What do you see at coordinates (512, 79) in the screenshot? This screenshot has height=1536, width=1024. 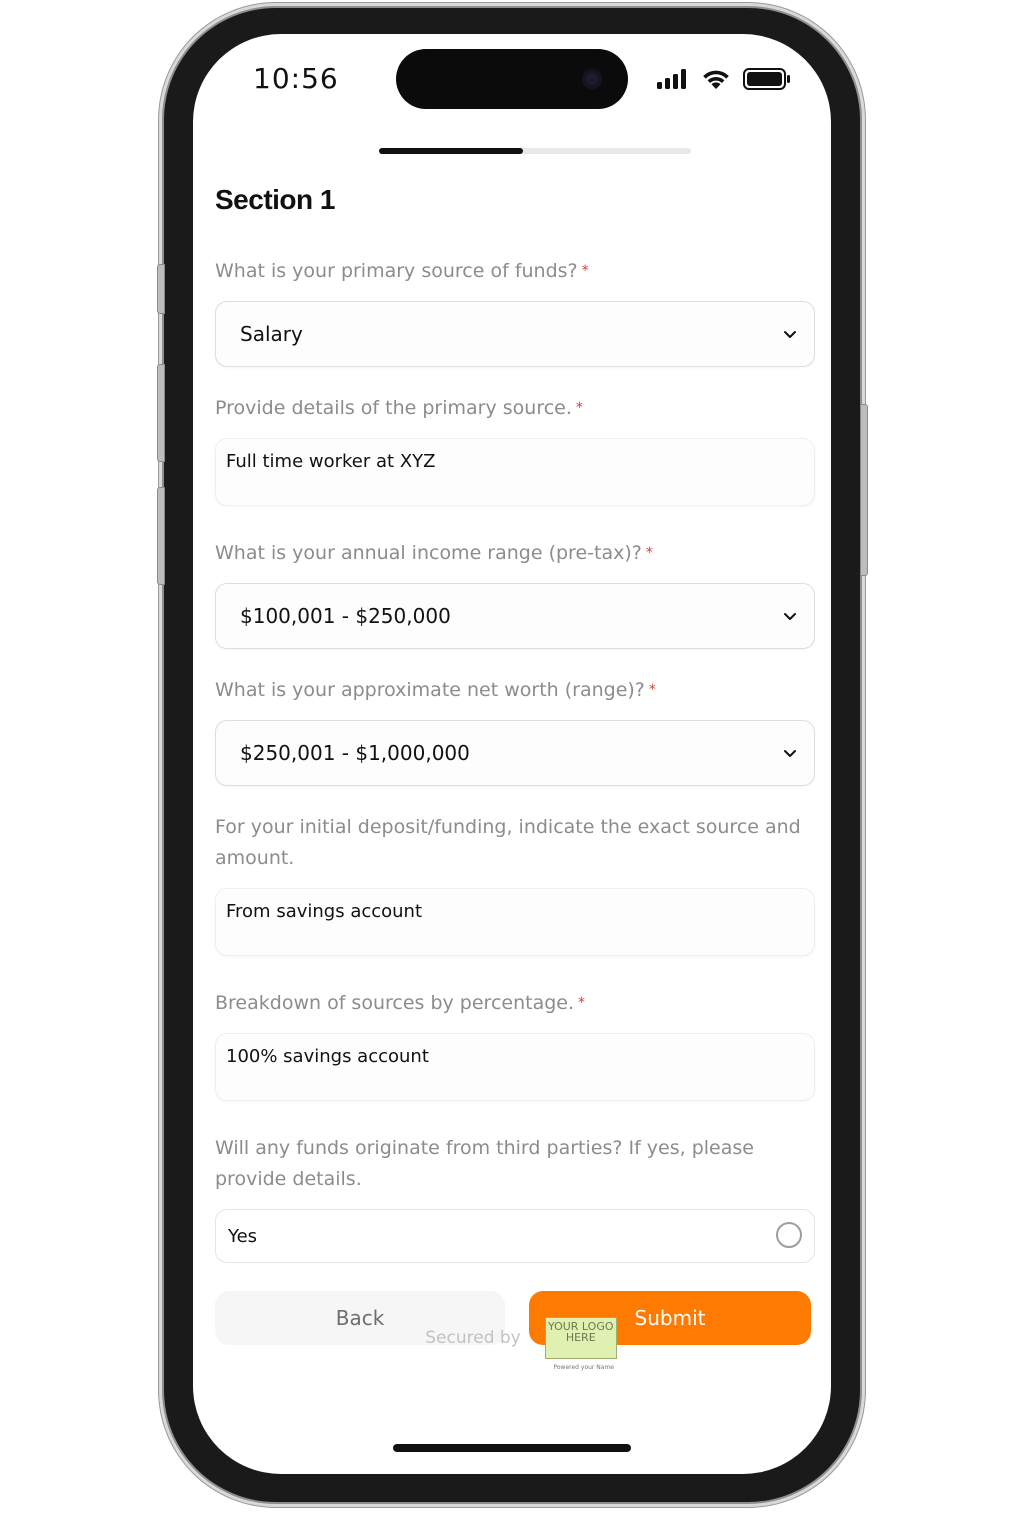 I see `dynamic-island` at bounding box center [512, 79].